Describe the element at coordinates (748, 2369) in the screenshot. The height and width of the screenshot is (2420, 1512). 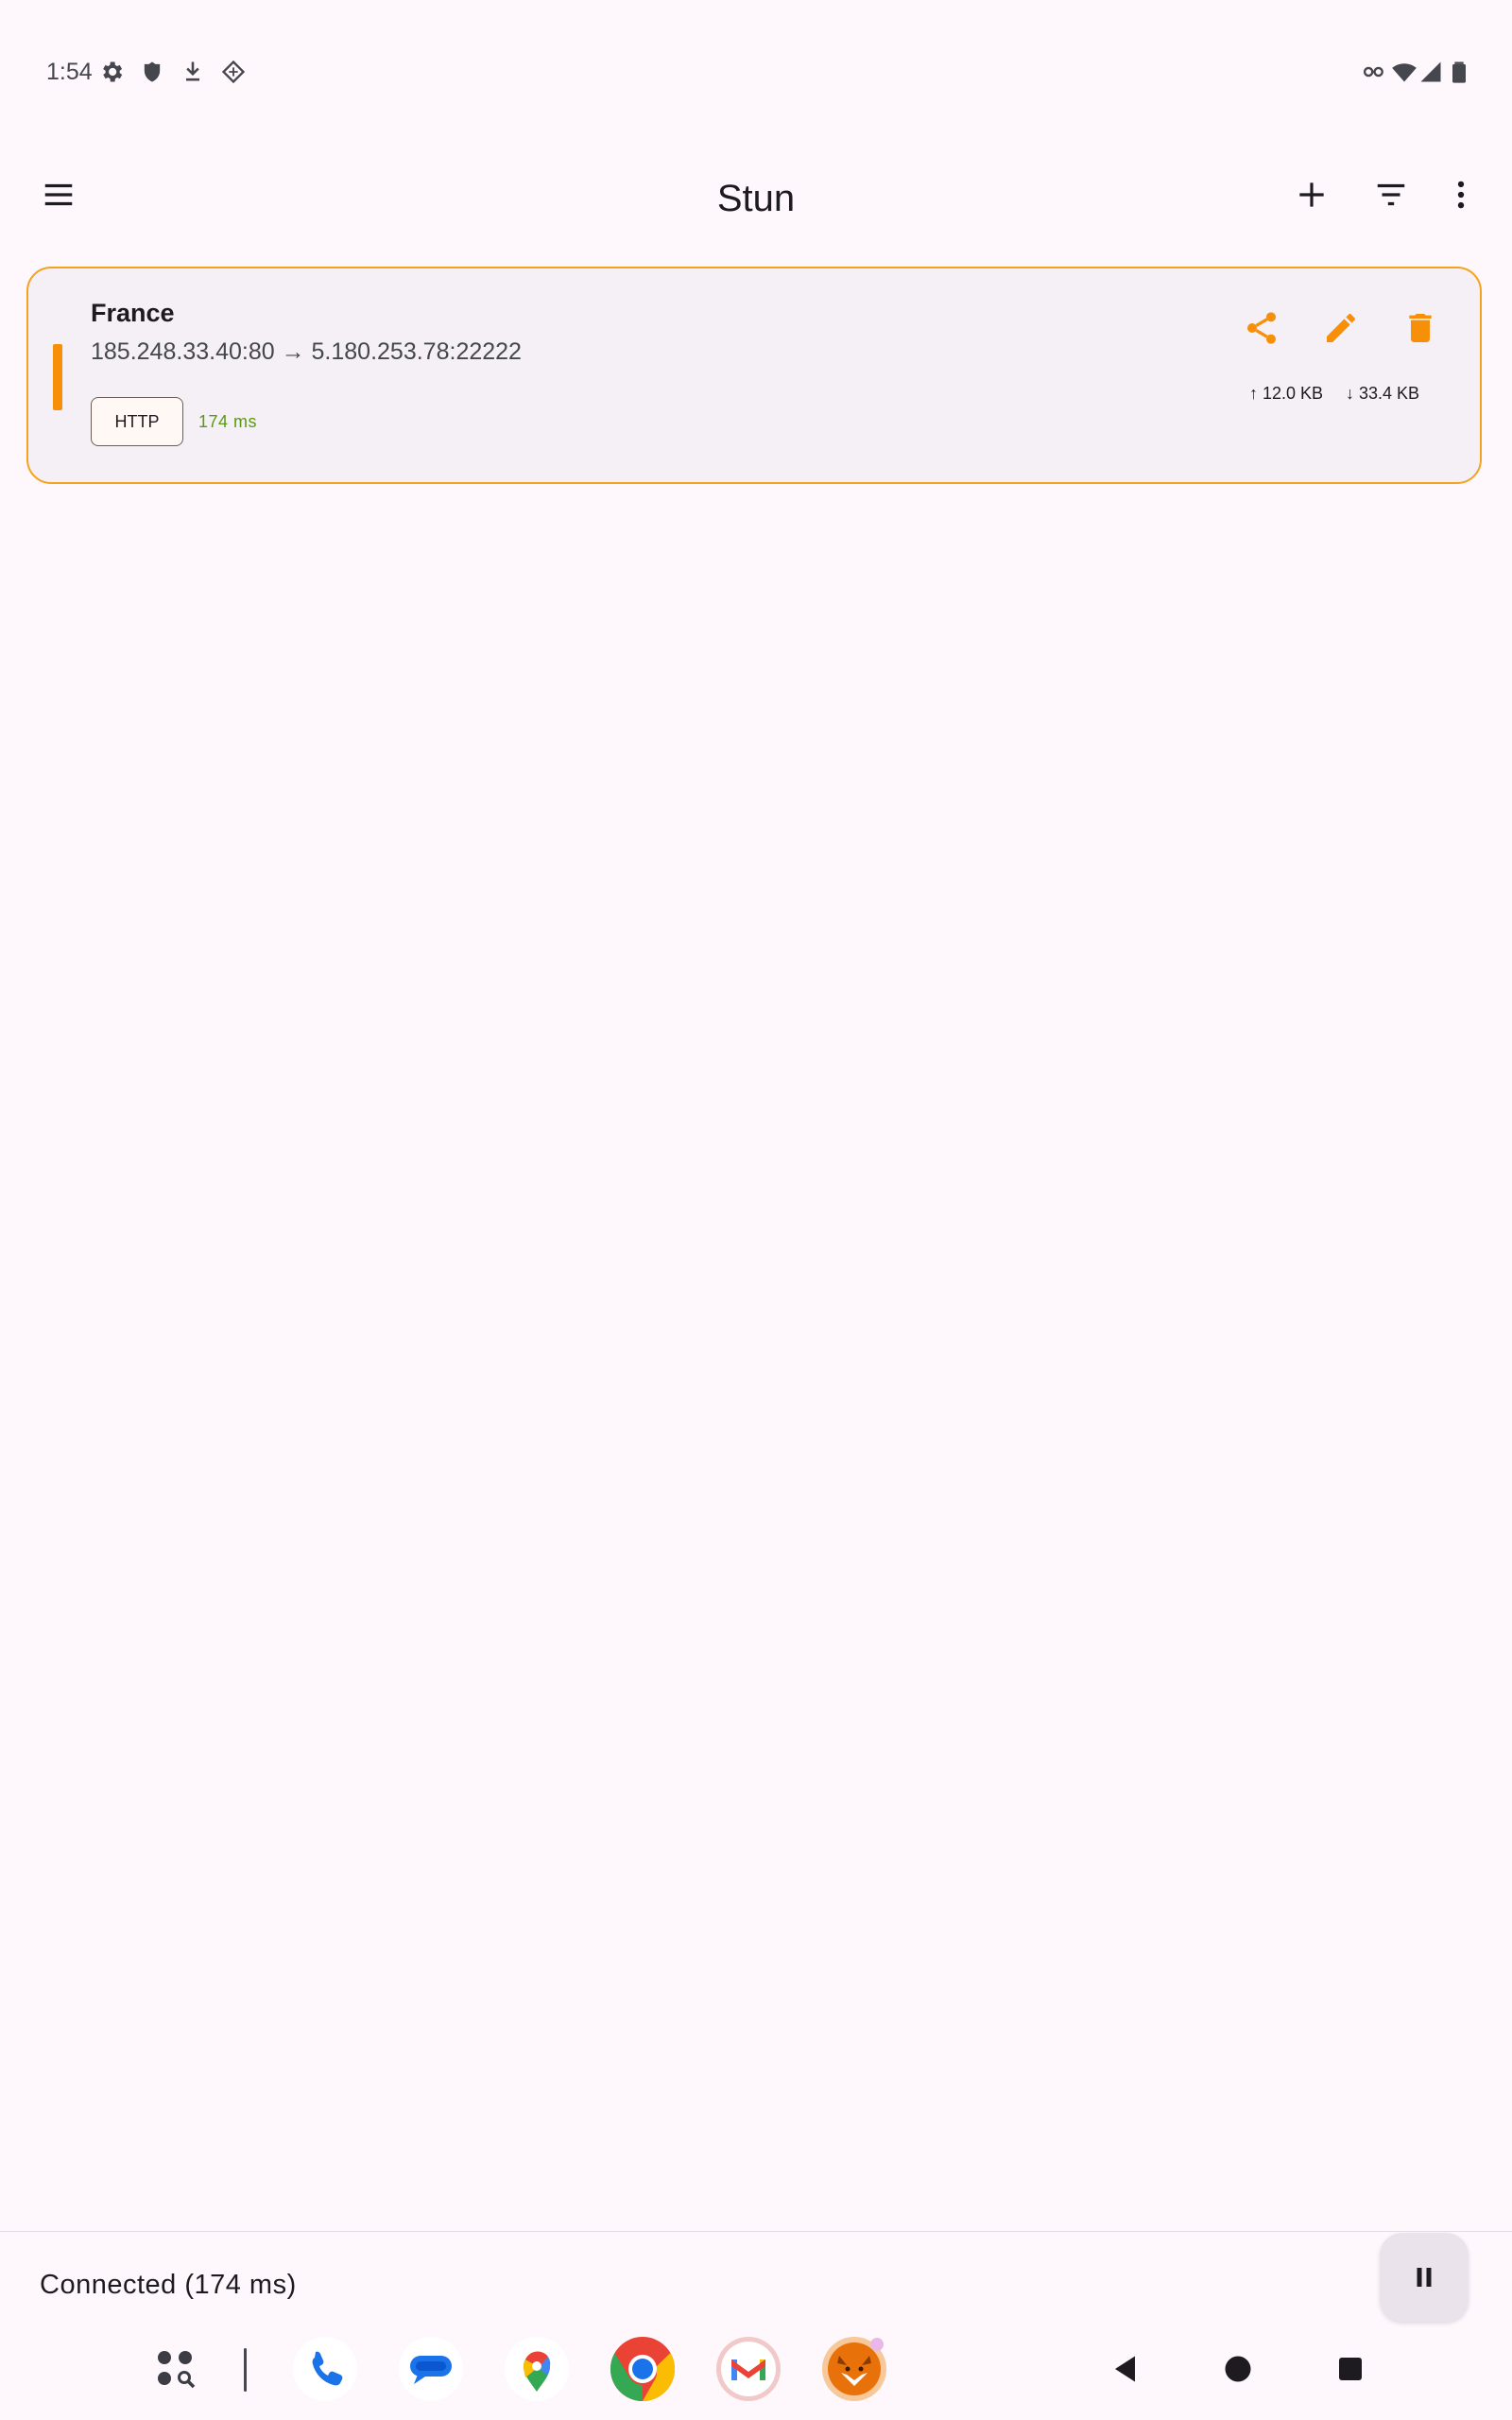
I see `gmail-app-icon` at that location.